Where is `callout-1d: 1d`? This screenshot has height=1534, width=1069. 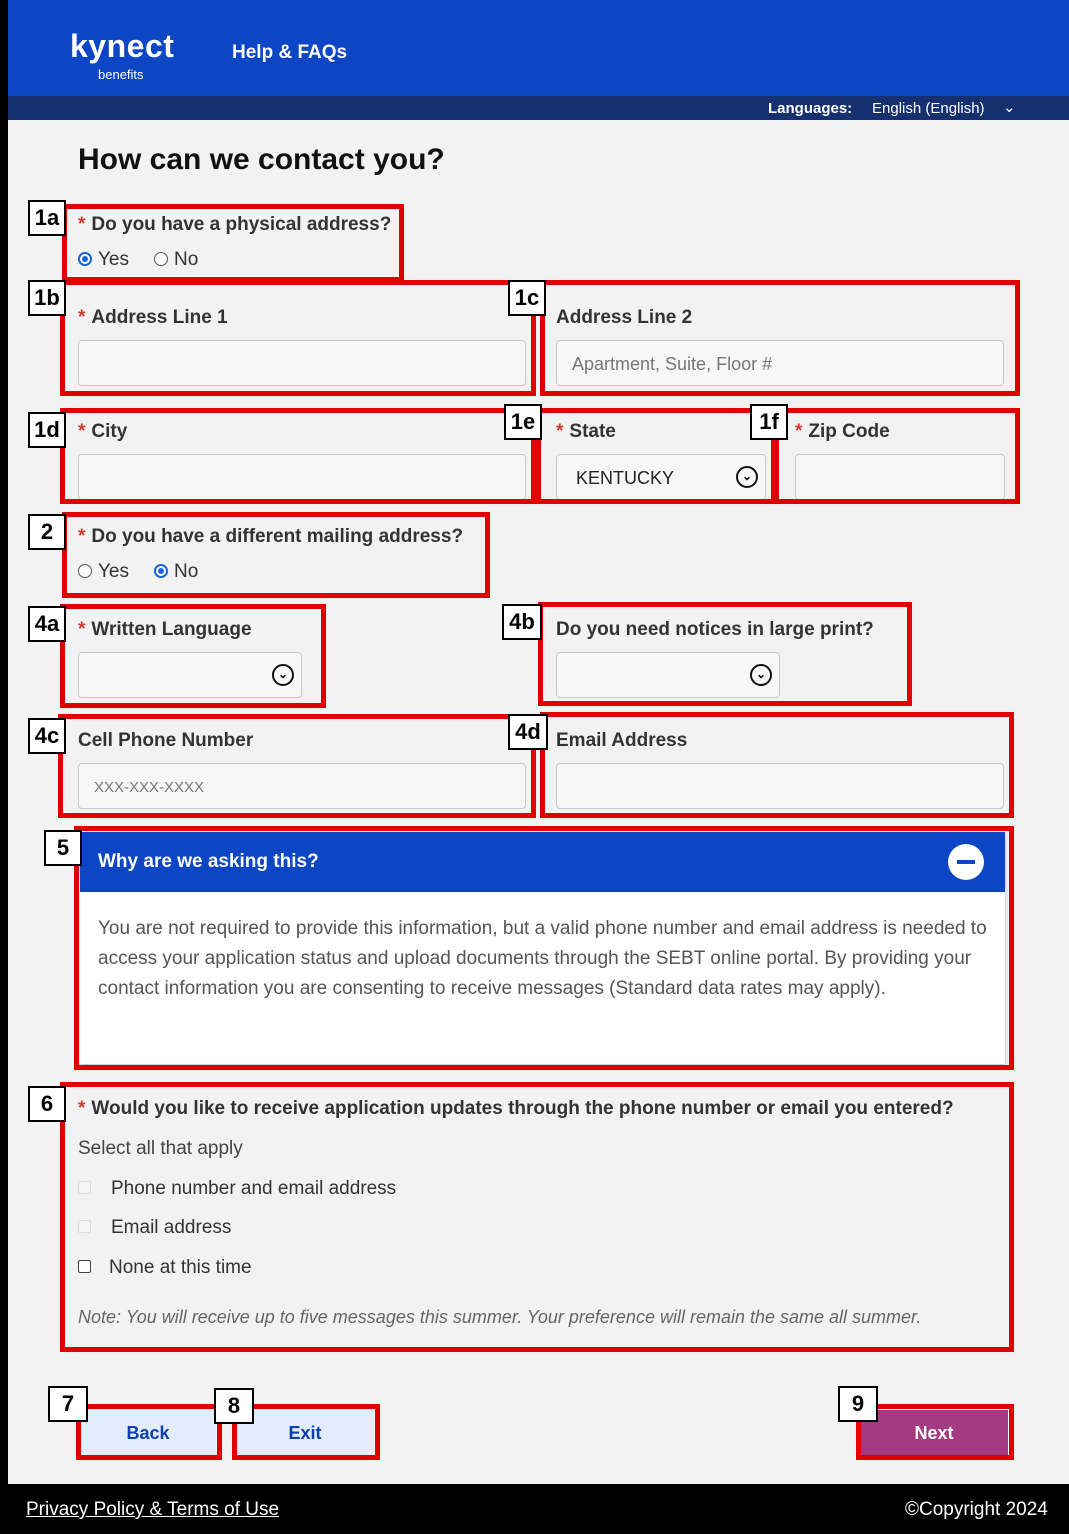
callout-1d: 1d is located at coordinates (47, 430).